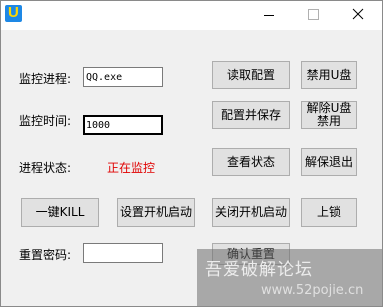 The width and height of the screenshot is (383, 307). What do you see at coordinates (251, 75) in the screenshot?
I see `read-config-button: 读取配置` at bounding box center [251, 75].